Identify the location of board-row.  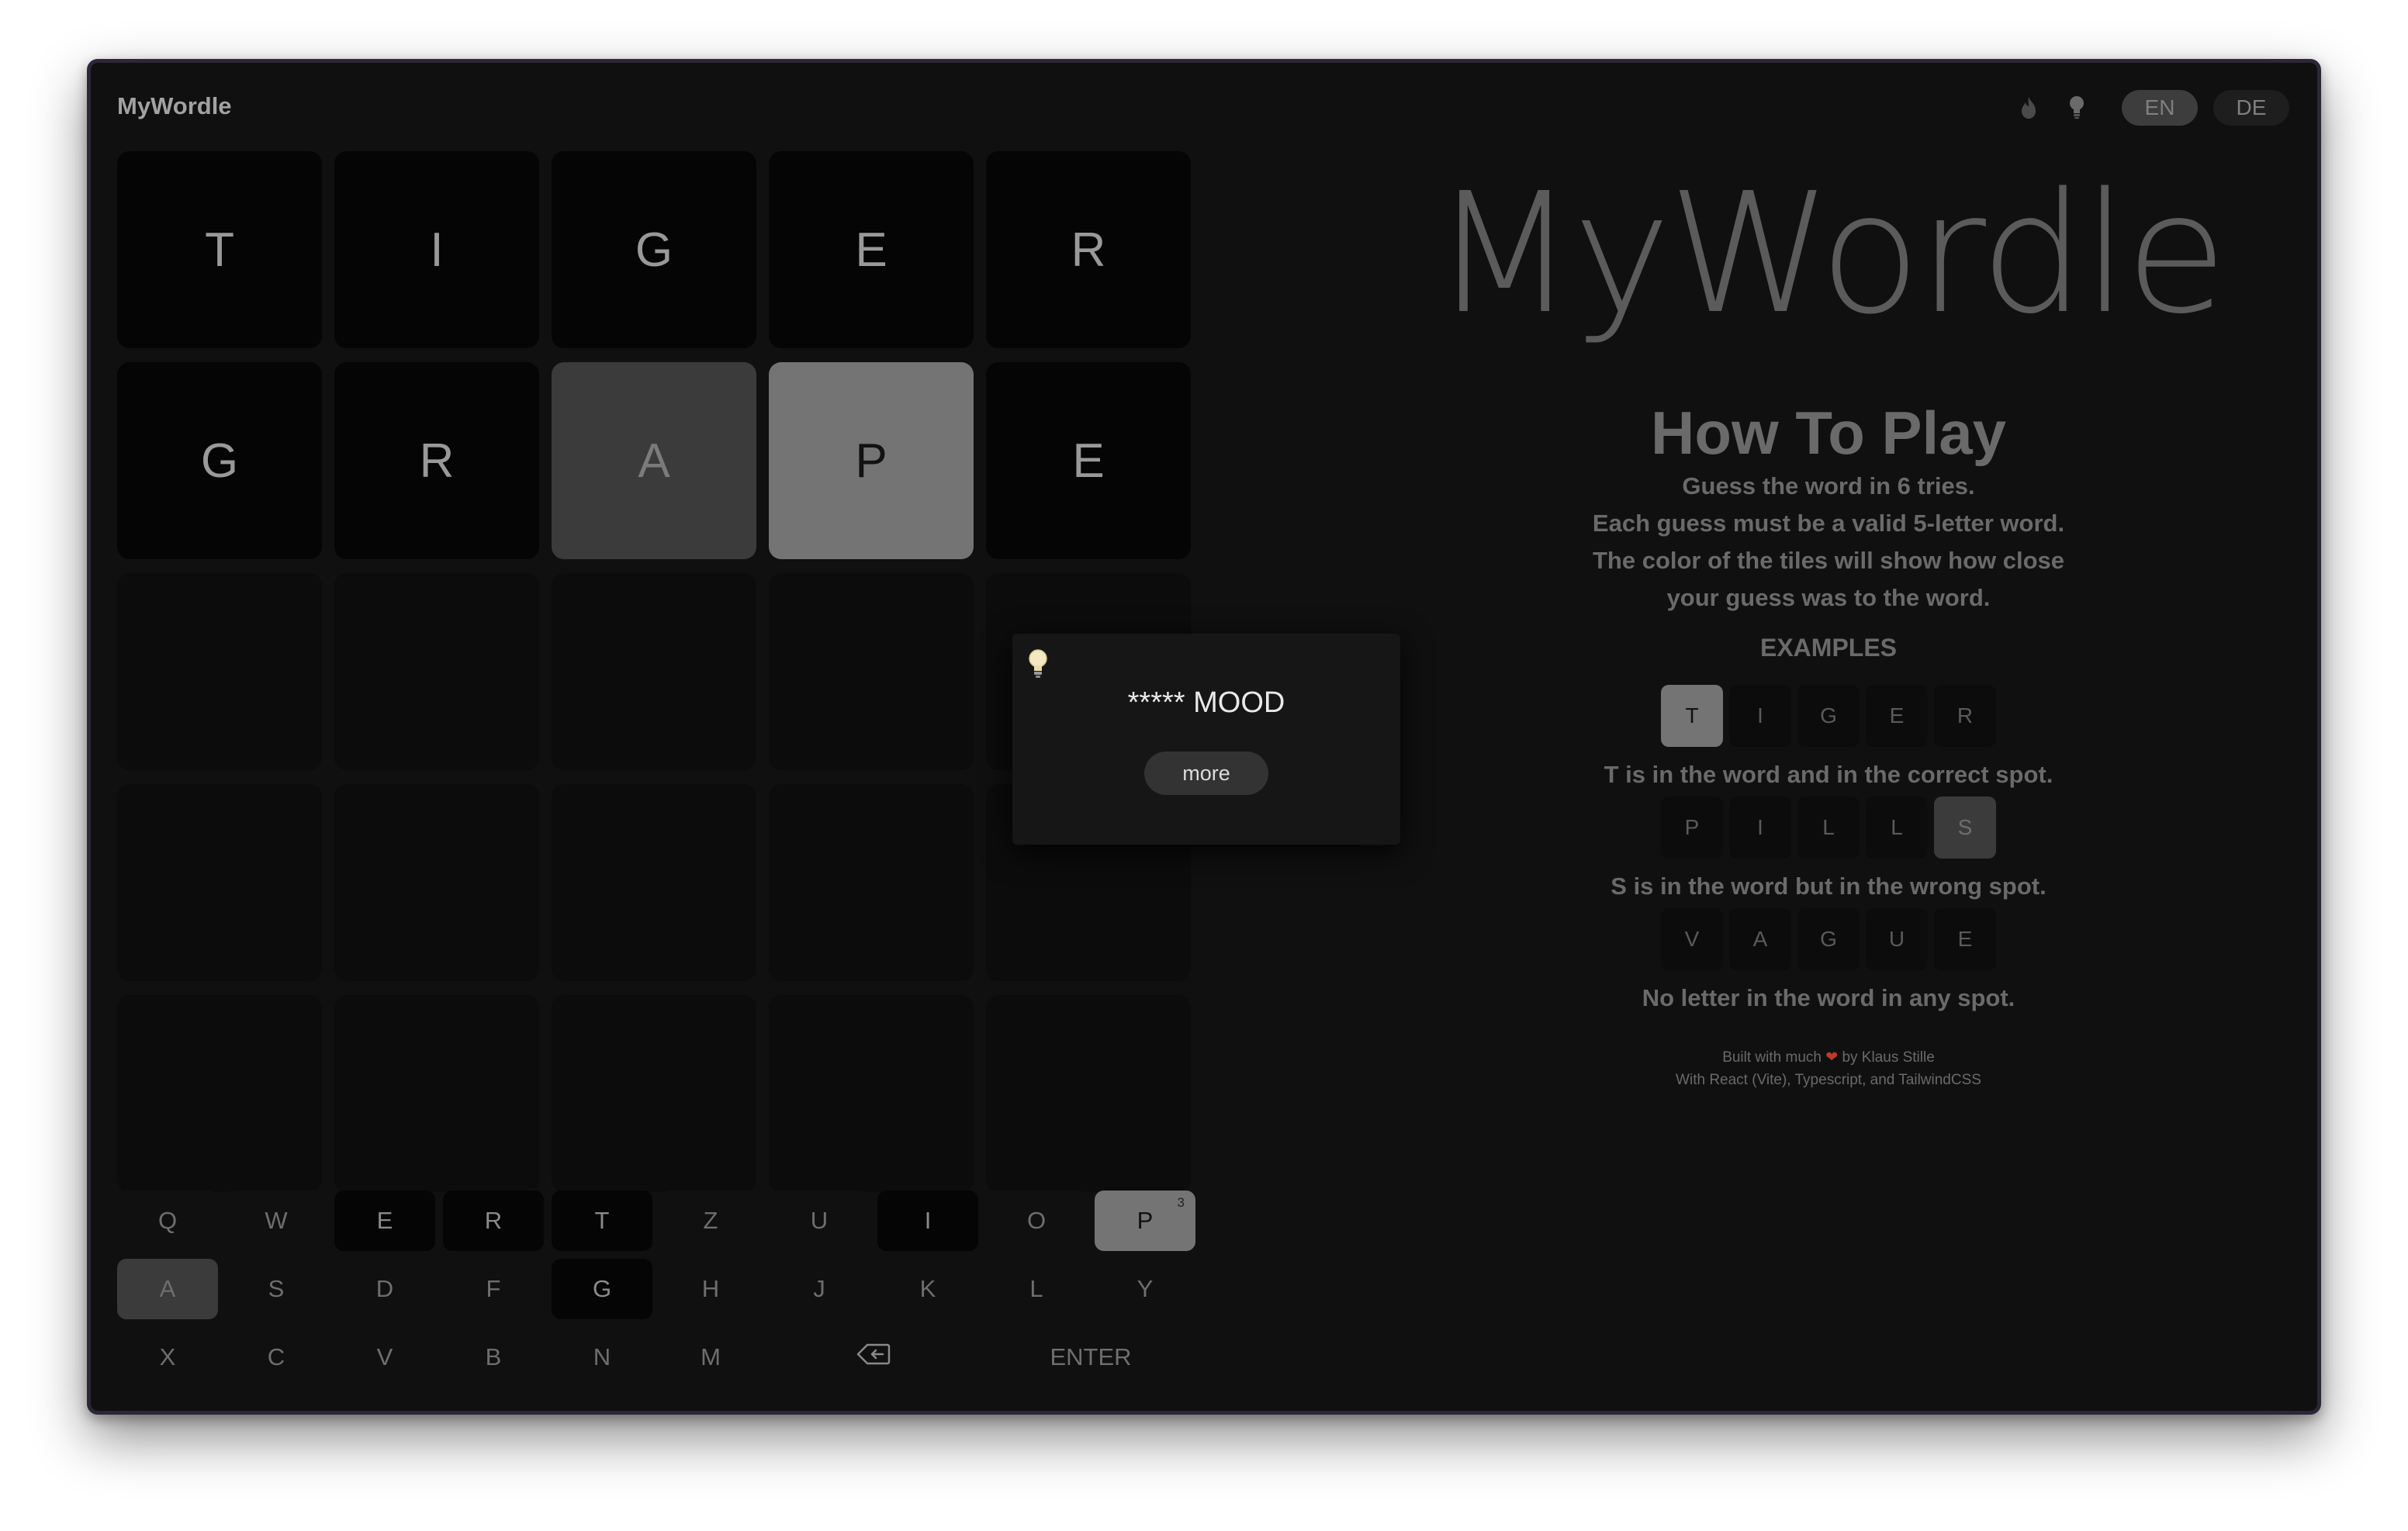
(657, 1093).